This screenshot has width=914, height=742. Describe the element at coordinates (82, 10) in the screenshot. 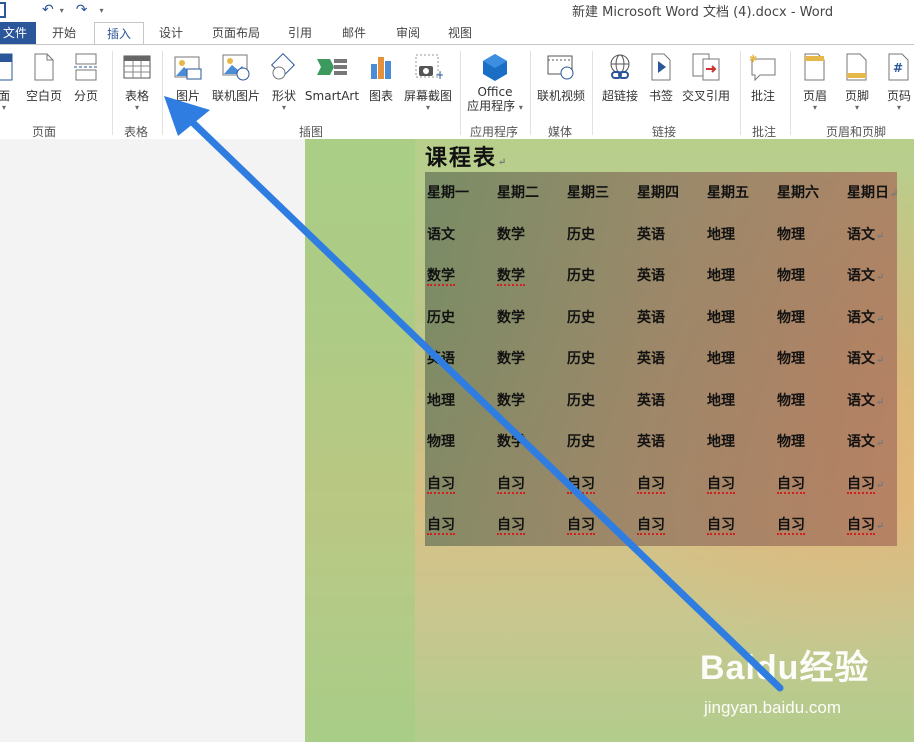

I see `redo-icon: ↷` at that location.